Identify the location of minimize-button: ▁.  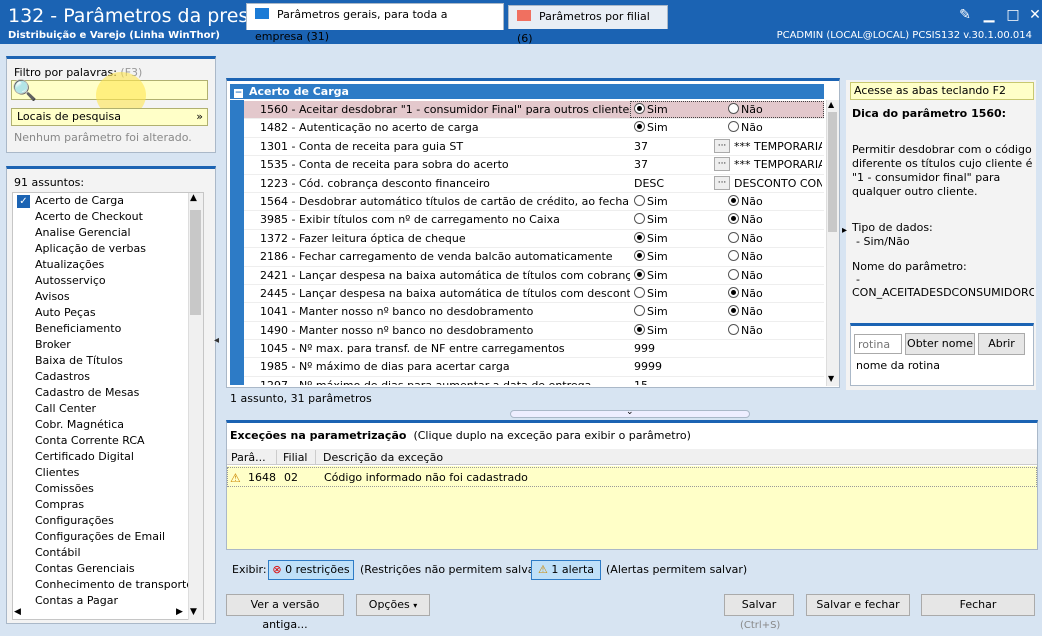
(989, 15).